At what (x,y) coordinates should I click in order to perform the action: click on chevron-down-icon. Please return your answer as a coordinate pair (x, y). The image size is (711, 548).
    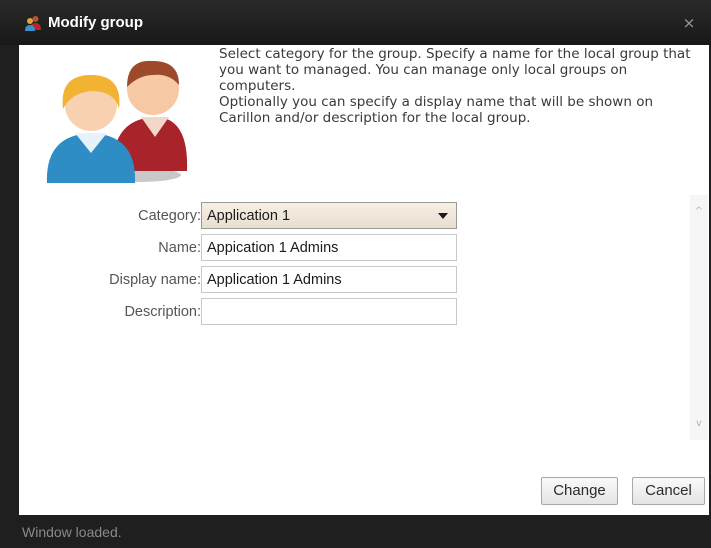
    Looking at the image, I should click on (443, 216).